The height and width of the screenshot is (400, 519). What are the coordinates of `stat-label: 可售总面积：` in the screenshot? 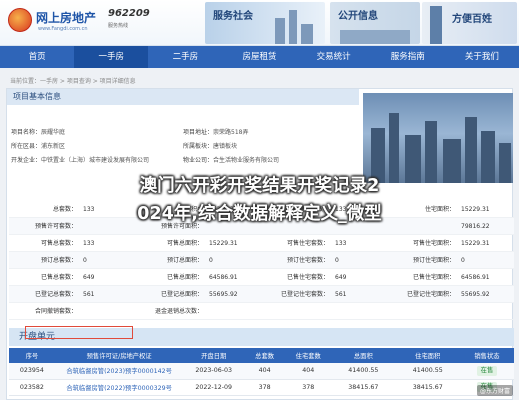 It's located at (184, 243).